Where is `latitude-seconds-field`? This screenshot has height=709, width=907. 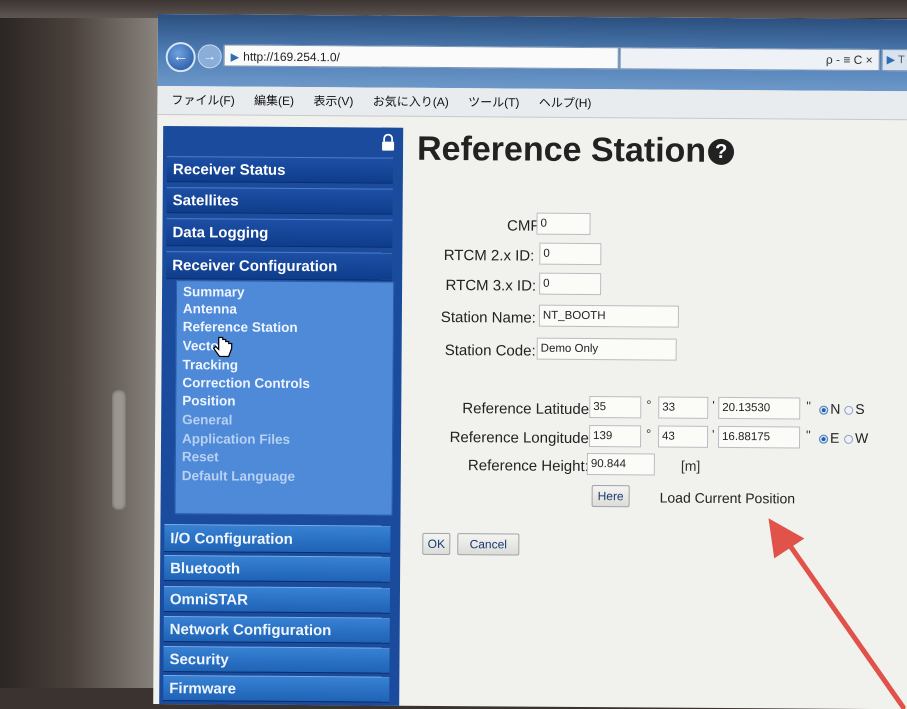 latitude-seconds-field is located at coordinates (759, 408).